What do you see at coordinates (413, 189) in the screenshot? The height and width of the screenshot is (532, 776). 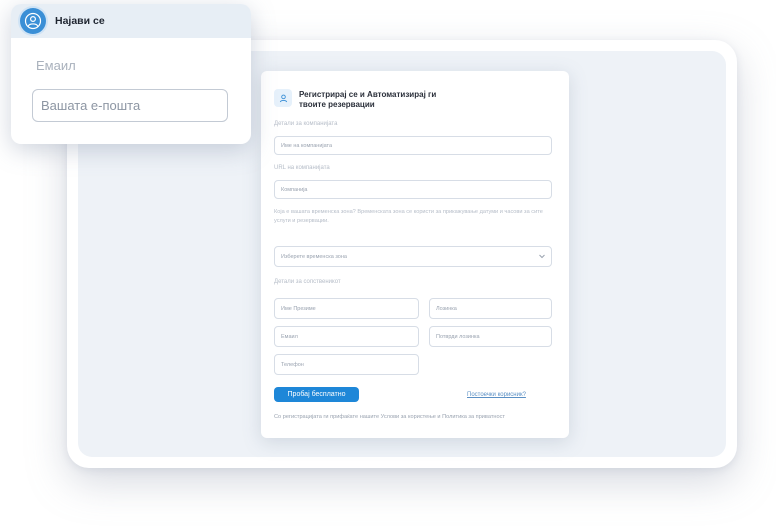 I see `company-url-input: Компанија` at bounding box center [413, 189].